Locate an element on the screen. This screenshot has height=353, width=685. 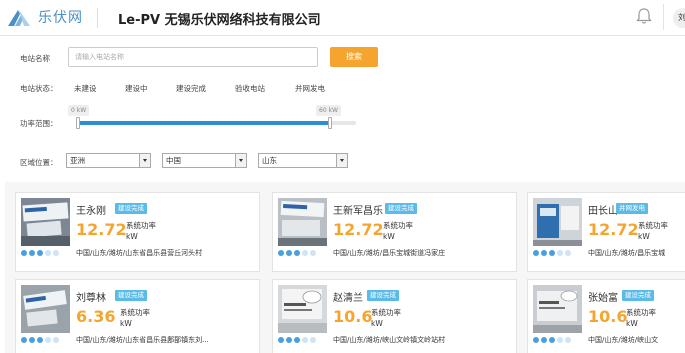
status-option-not-built: 未建设 is located at coordinates (85, 88).